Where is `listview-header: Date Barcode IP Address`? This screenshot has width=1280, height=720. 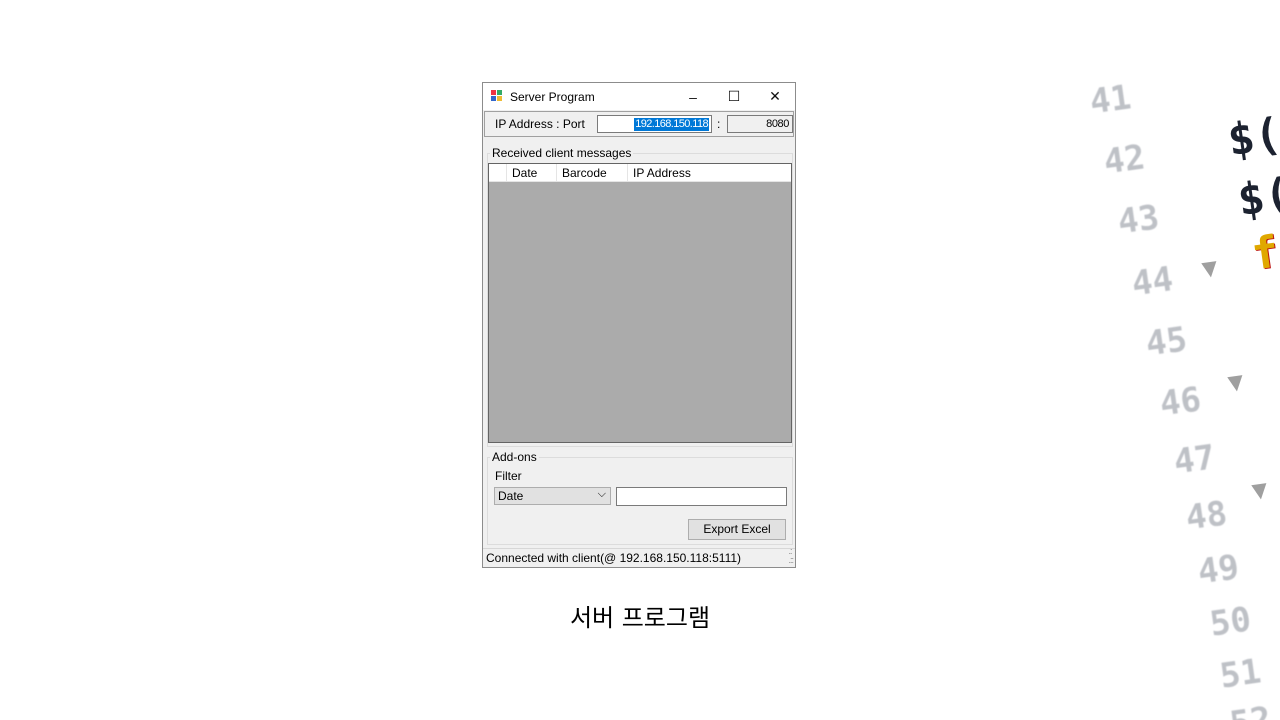
listview-header: Date Barcode IP Address is located at coordinates (640, 173).